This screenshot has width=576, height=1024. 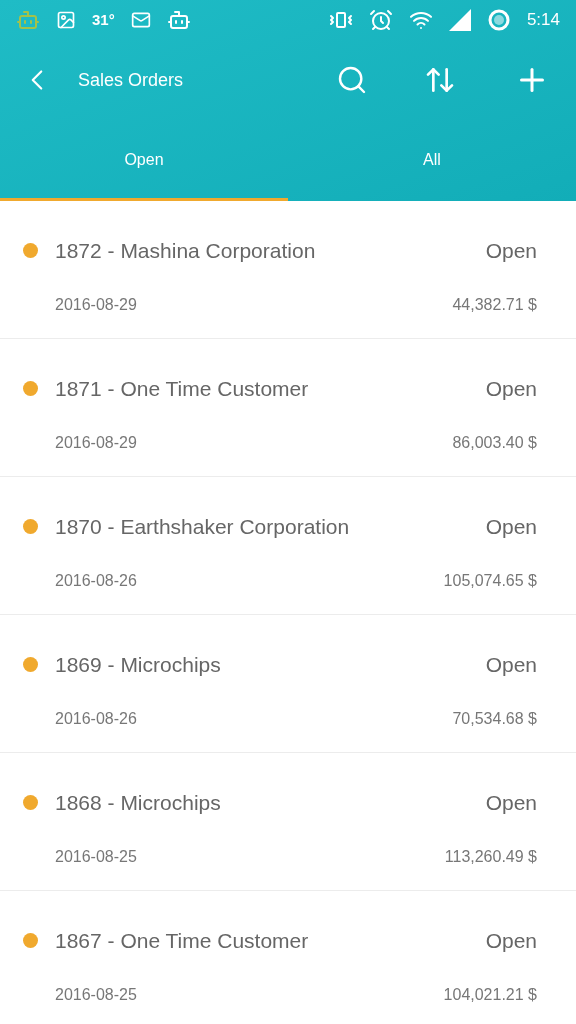 I want to click on search-icon, so click(x=352, y=80).